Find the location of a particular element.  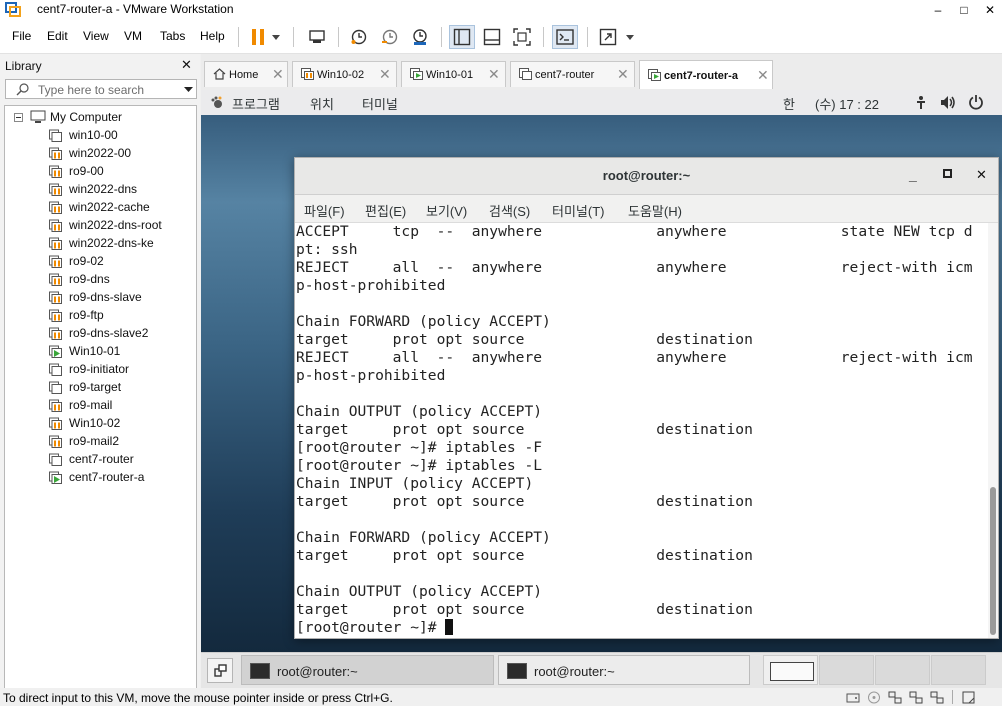

library-vm-item: cent7-router is located at coordinates (100, 459).